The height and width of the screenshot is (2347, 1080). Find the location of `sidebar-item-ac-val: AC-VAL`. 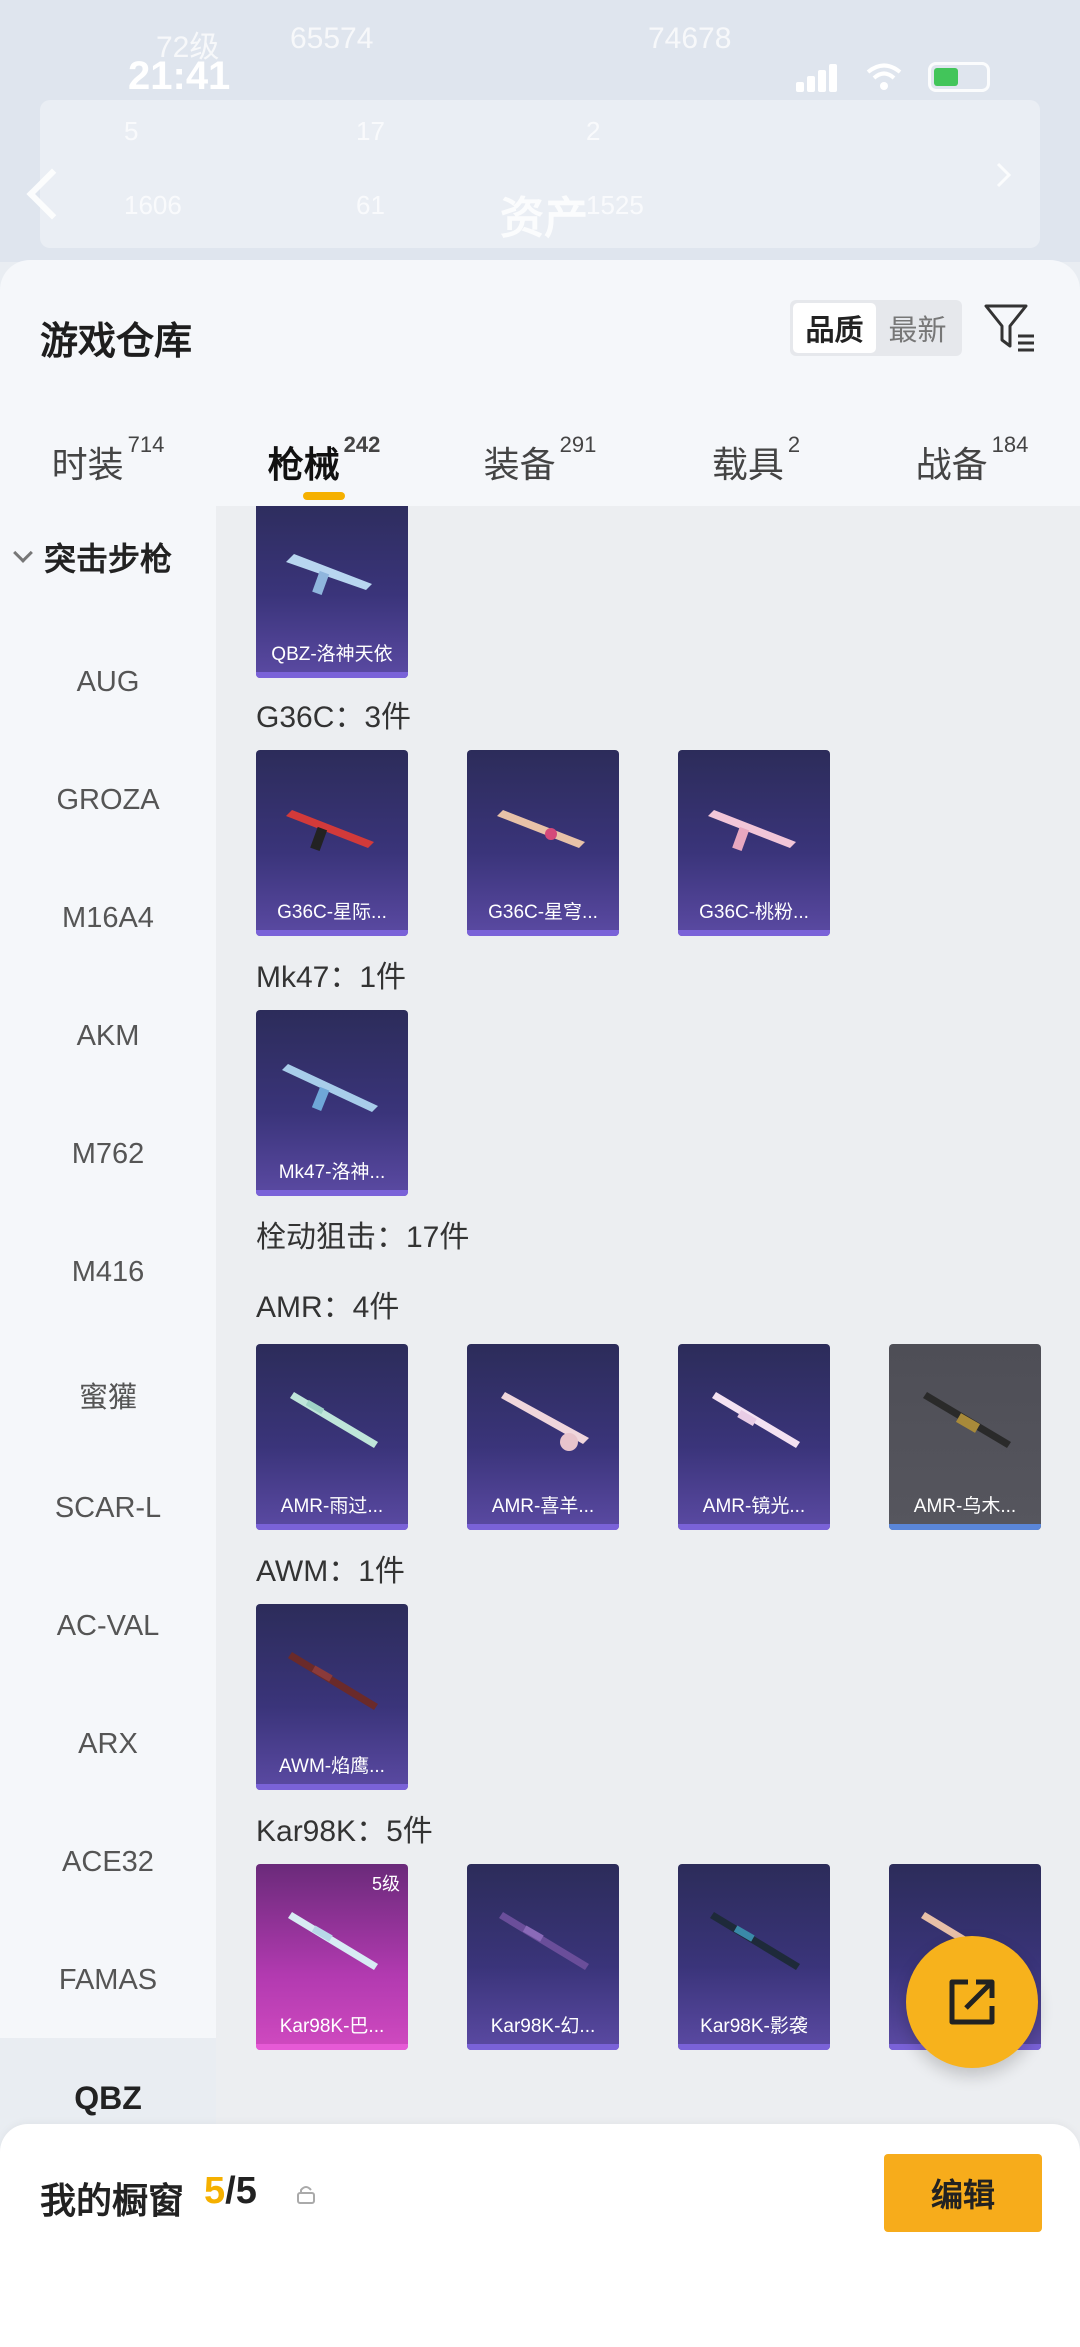

sidebar-item-ac-val: AC-VAL is located at coordinates (108, 1626).